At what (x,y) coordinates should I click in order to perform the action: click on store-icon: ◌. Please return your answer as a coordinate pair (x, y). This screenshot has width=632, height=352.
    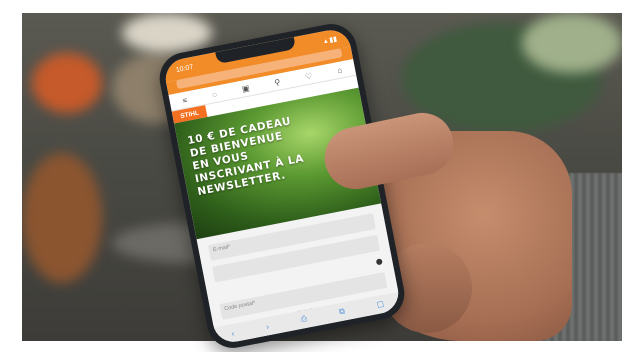
    Looking at the image, I should click on (214, 94).